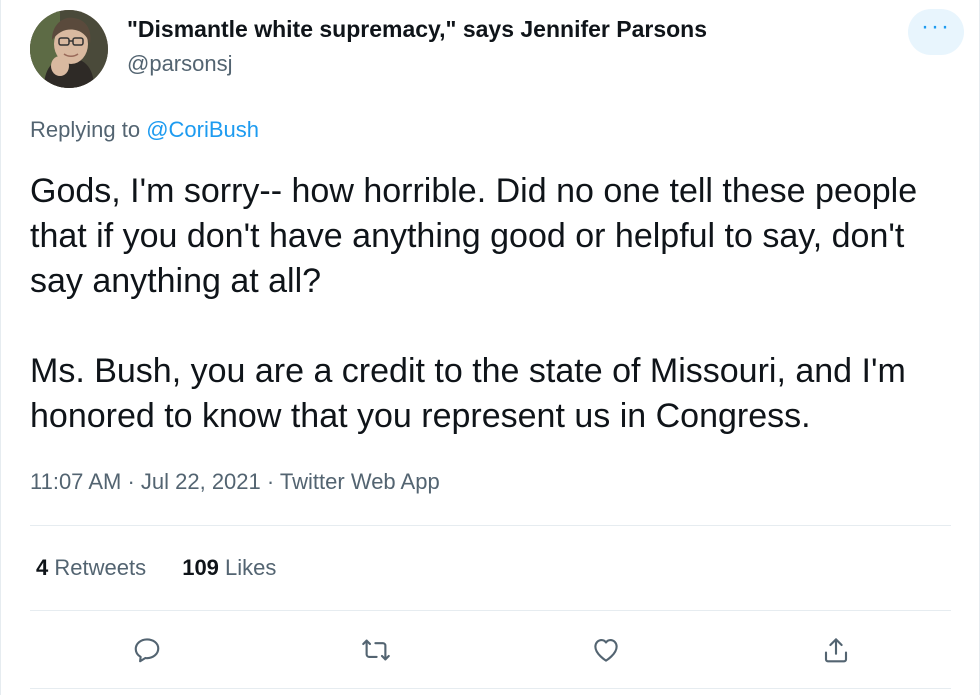  What do you see at coordinates (936, 26) in the screenshot?
I see `more-horizontal-icon: ···` at bounding box center [936, 26].